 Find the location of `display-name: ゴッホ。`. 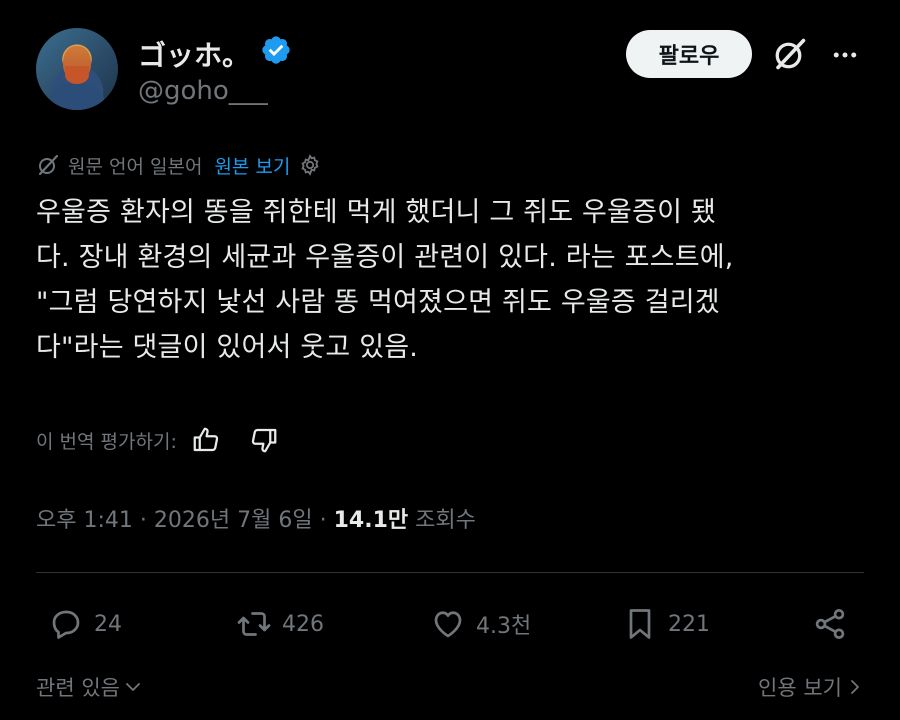

display-name: ゴッホ。 is located at coordinates (194, 54).